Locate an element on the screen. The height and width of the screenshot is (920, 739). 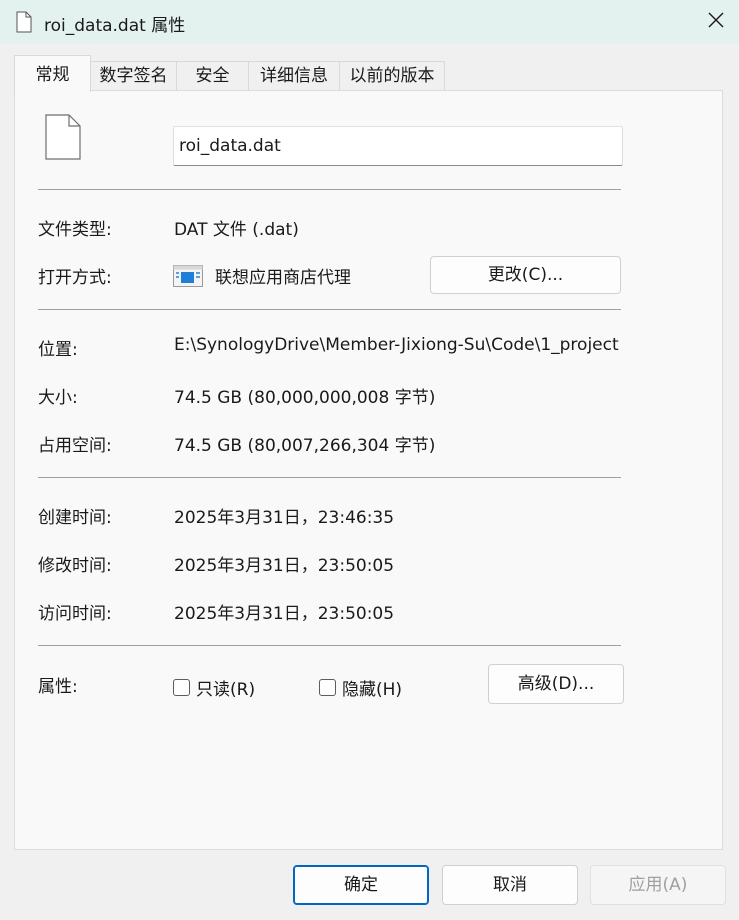
hidden-checkbox-box is located at coordinates (327, 687).